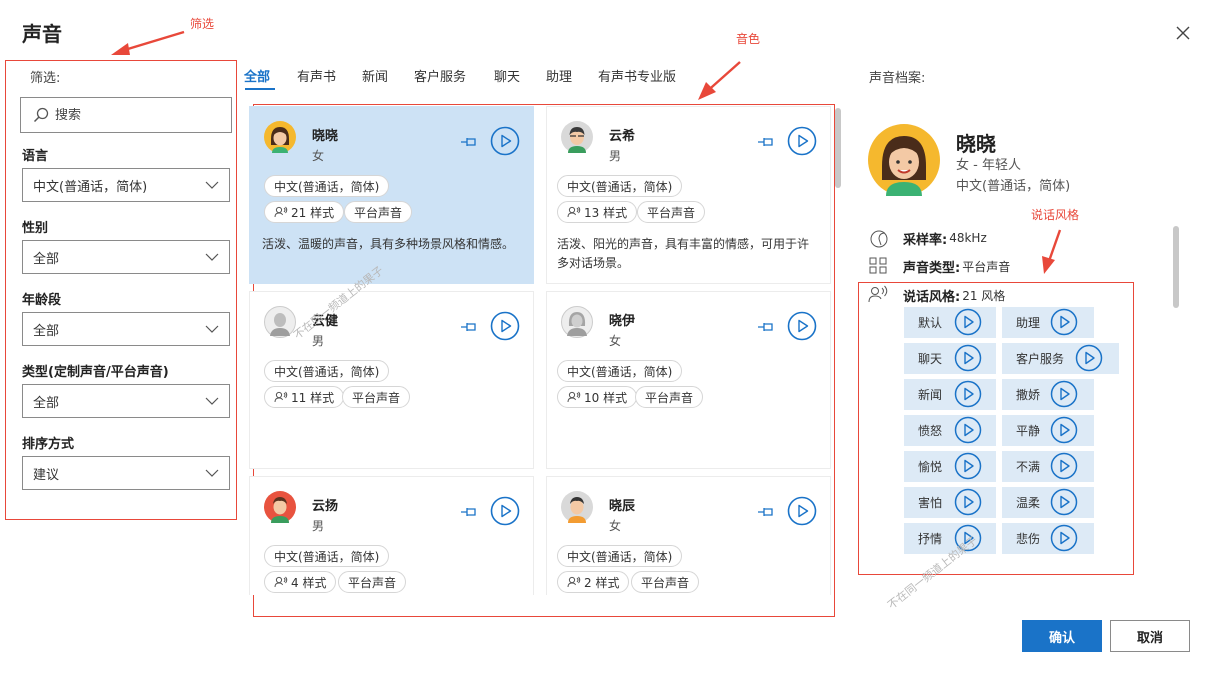 The image size is (1213, 676). What do you see at coordinates (46, 331) in the screenshot?
I see `age-select-value: 全部` at bounding box center [46, 331].